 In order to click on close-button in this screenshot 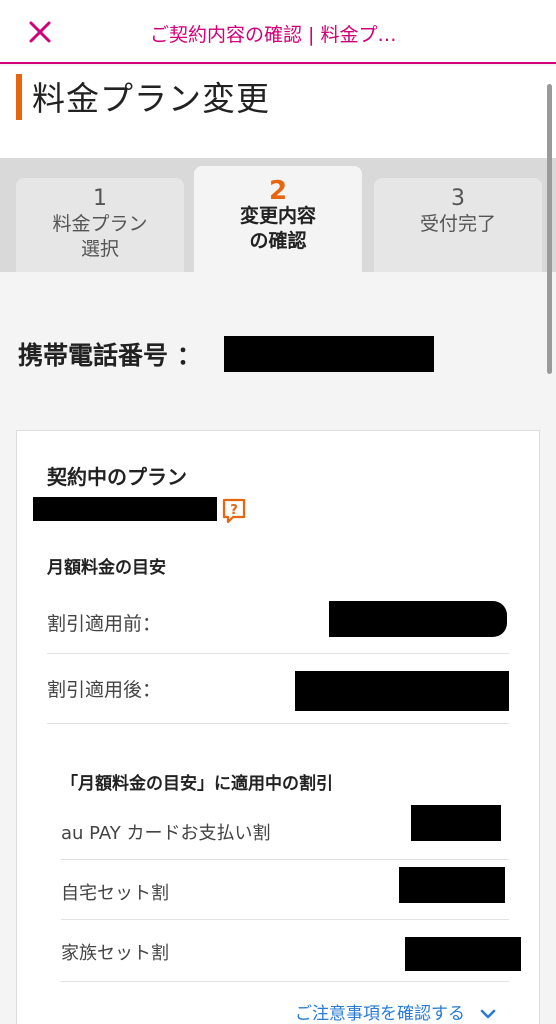, I will do `click(40, 32)`.